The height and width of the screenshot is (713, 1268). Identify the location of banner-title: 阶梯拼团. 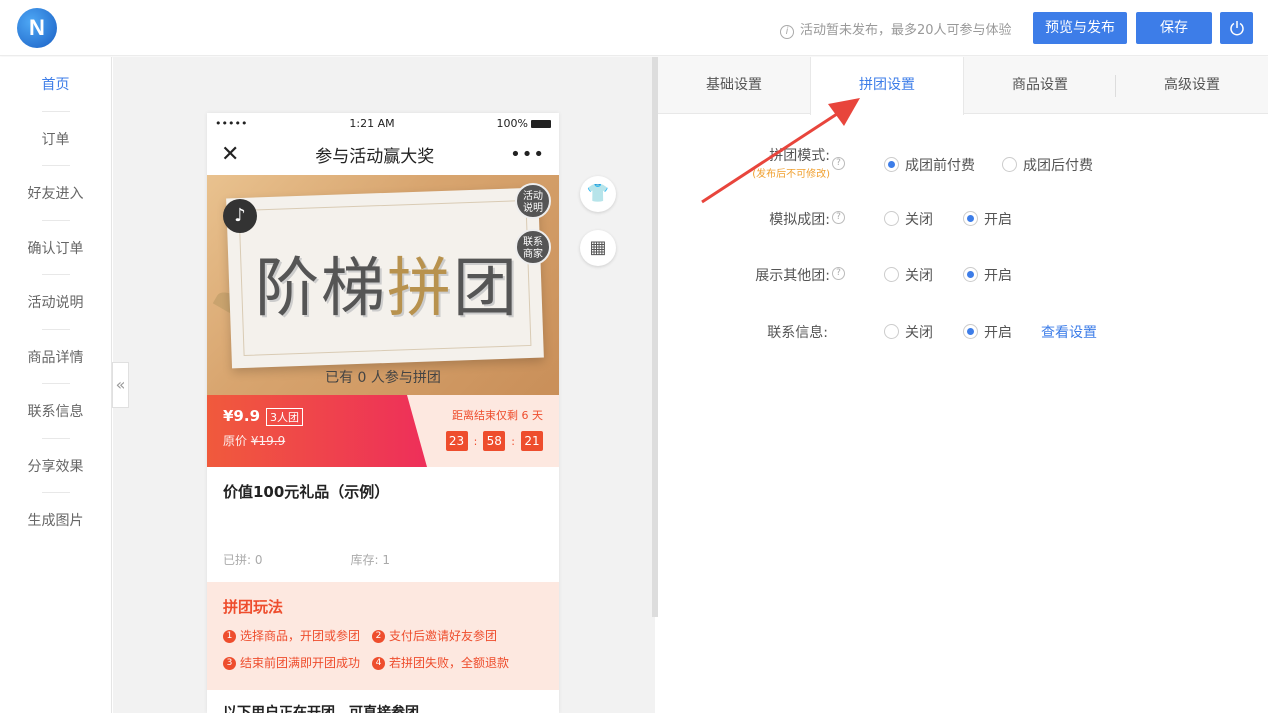
(387, 283).